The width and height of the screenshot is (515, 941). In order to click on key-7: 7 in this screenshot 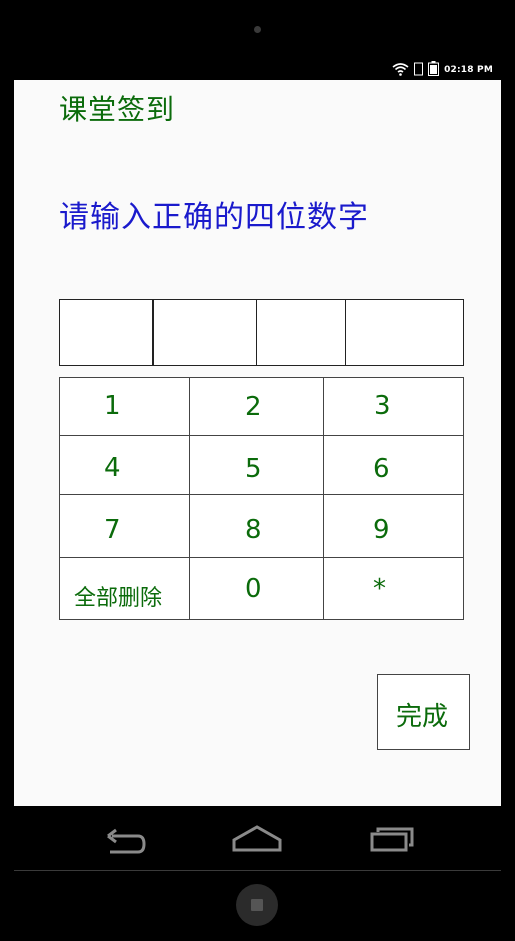, I will do `click(124, 526)`.